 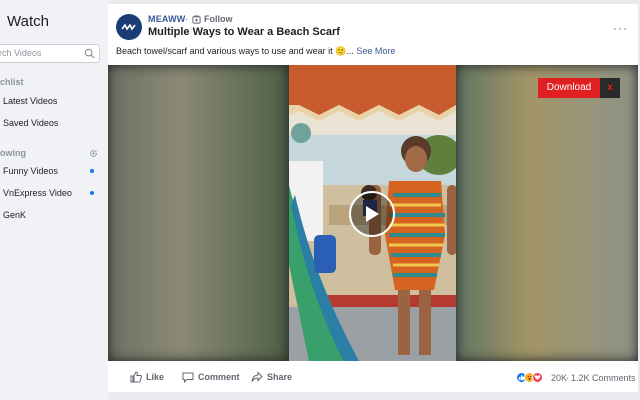 What do you see at coordinates (559, 378) in the screenshot?
I see `reaction-count: 20K` at bounding box center [559, 378].